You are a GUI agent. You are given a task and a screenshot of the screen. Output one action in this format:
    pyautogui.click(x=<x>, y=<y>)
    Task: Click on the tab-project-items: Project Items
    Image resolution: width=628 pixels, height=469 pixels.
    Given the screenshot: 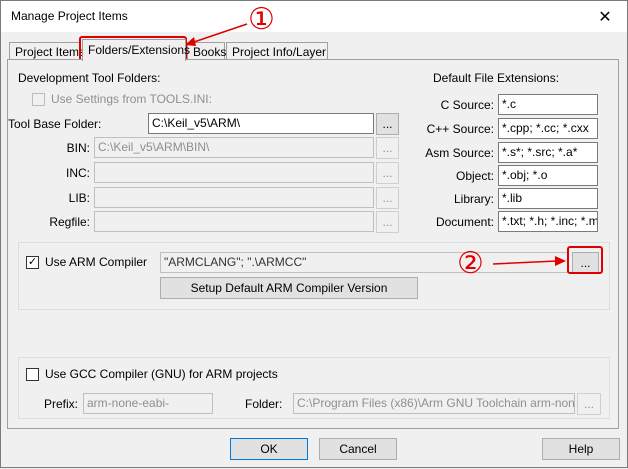 What is the action you would take?
    pyautogui.click(x=47, y=51)
    